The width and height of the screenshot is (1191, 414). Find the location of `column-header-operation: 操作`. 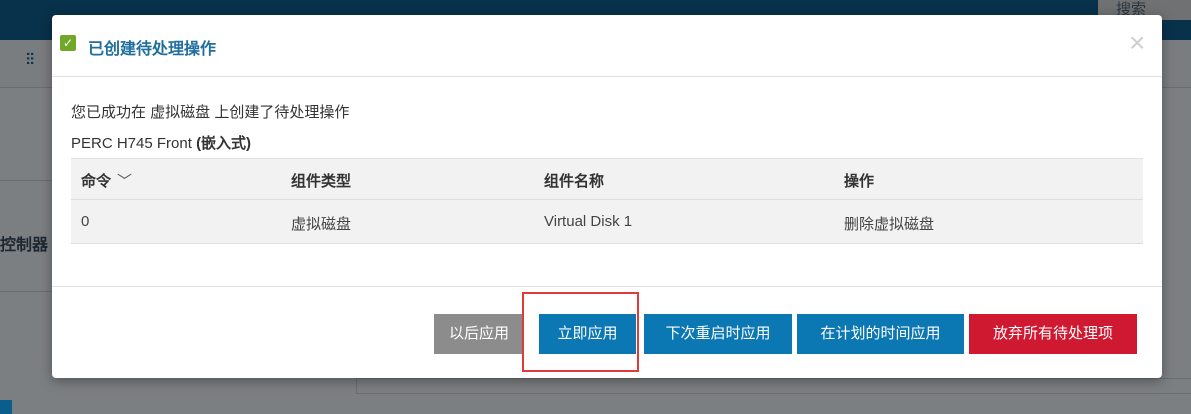

column-header-operation: 操作 is located at coordinates (859, 181).